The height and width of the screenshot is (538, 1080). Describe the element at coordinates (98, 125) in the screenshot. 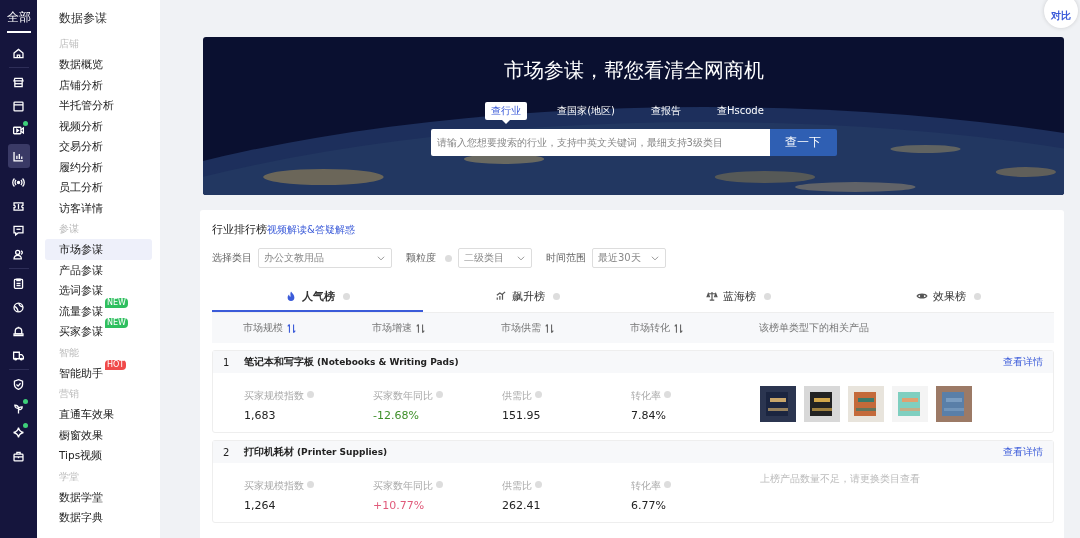

I see `menu-item: 视频分析` at that location.